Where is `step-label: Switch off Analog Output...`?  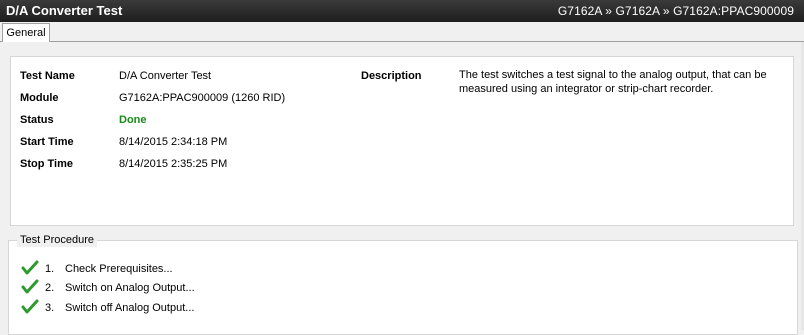 step-label: Switch off Analog Output... is located at coordinates (130, 308).